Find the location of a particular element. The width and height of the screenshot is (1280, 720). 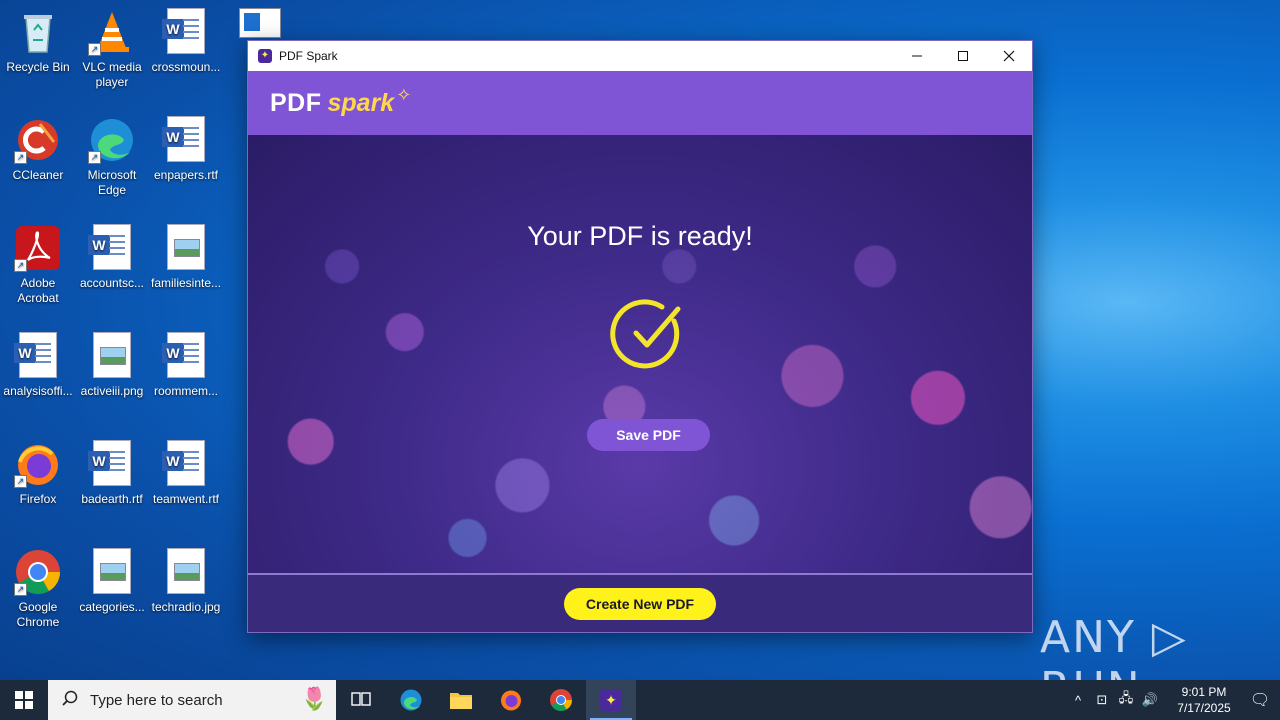

window-footer: Create New PDF is located at coordinates (640, 602).